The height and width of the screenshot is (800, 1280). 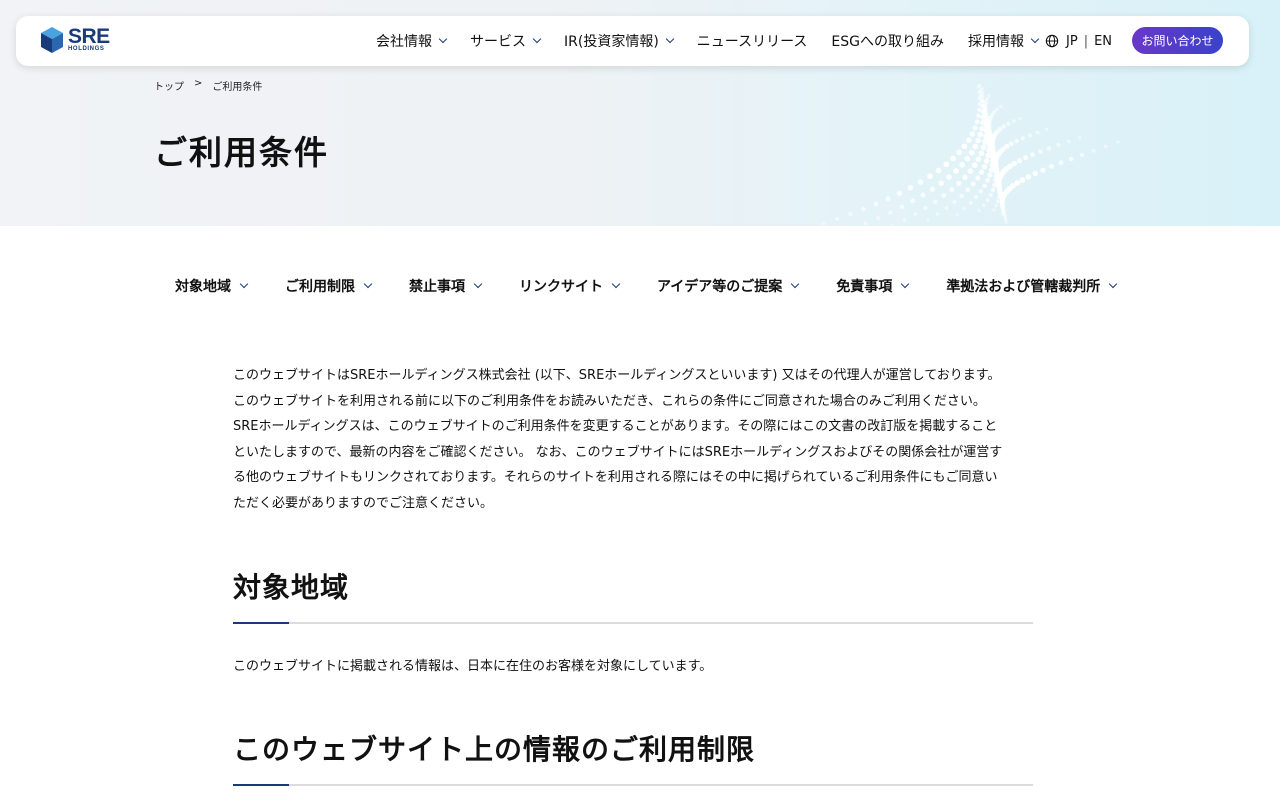 I want to click on anchor-link-sites: リンクサイト, so click(x=570, y=286).